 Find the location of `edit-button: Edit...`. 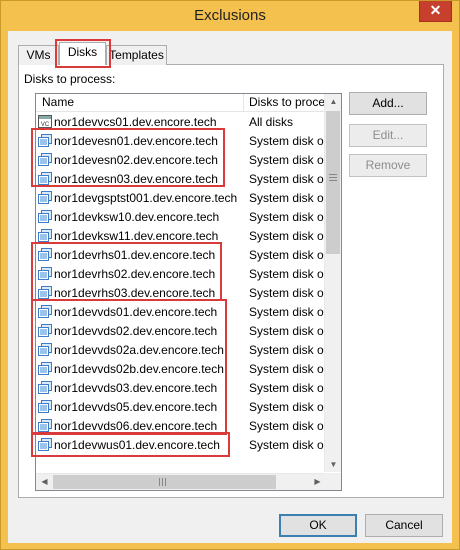

edit-button: Edit... is located at coordinates (388, 135).